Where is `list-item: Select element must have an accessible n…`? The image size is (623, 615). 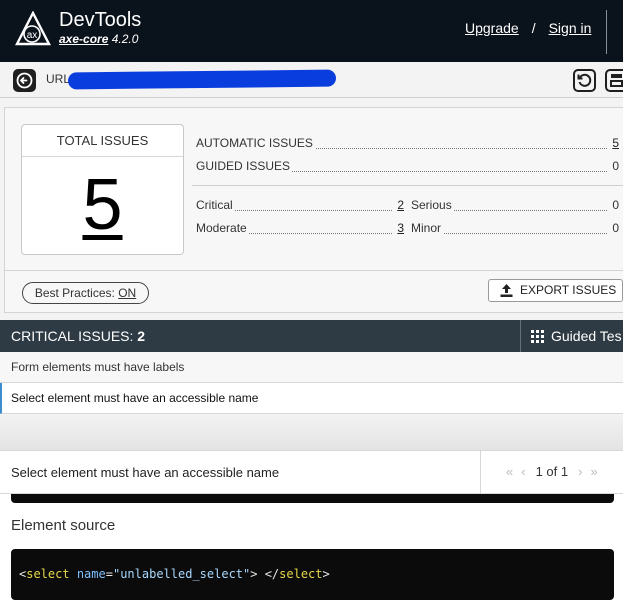
list-item: Select element must have an accessible n… is located at coordinates (311, 398).